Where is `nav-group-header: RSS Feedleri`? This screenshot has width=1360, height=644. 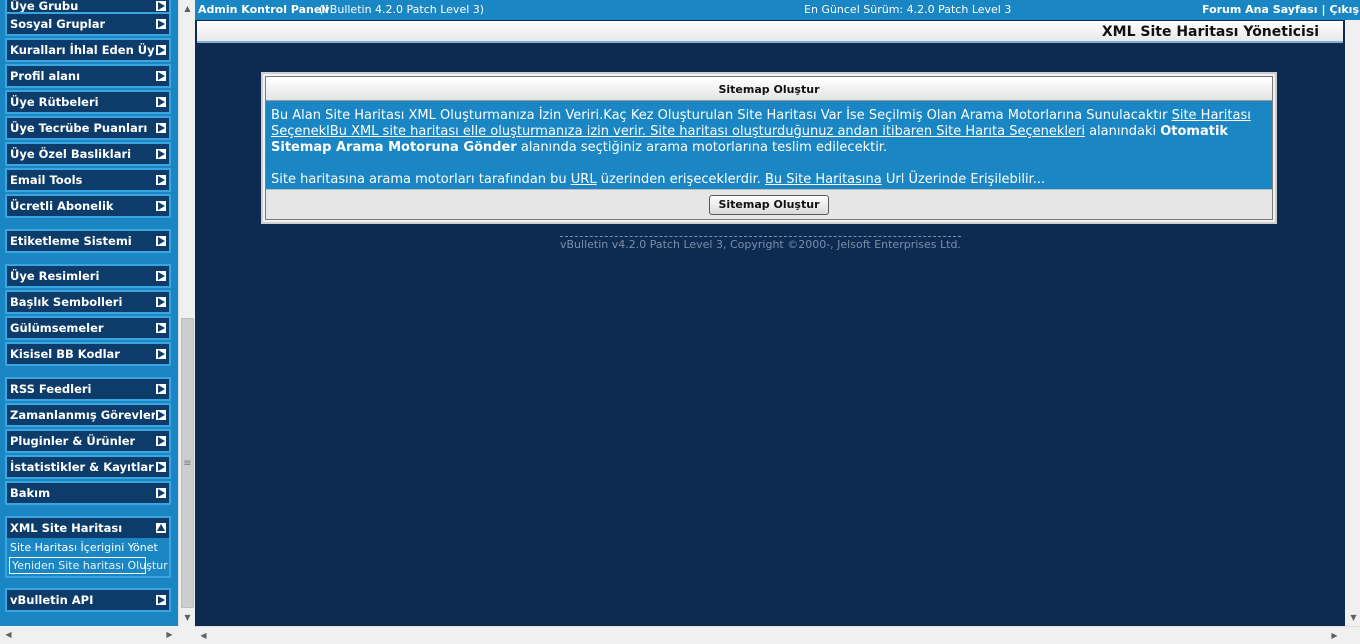 nav-group-header: RSS Feedleri is located at coordinates (88, 389).